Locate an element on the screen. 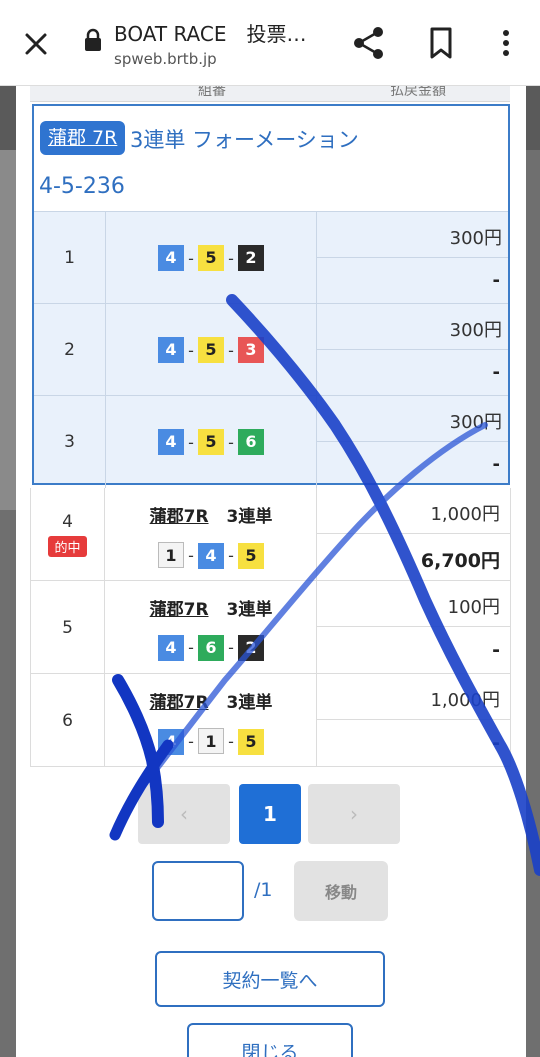  row-number: 6 is located at coordinates (67, 720).